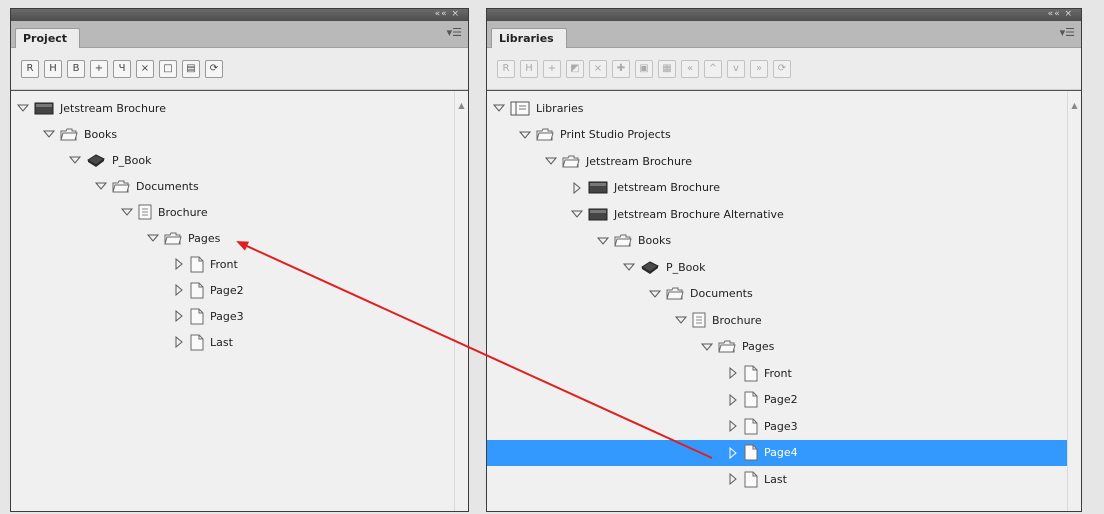 This screenshot has width=1104, height=514. What do you see at coordinates (76, 69) in the screenshot?
I see `toolbar-button-3: B` at bounding box center [76, 69].